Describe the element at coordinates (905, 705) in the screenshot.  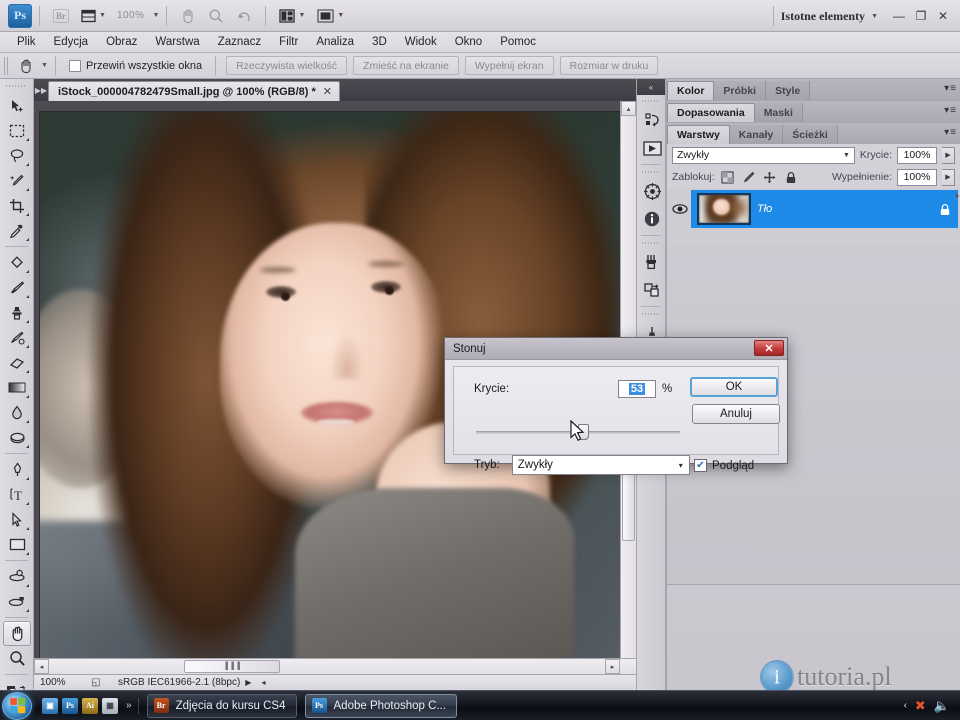
I see `tray-expand-icon: ‹` at that location.